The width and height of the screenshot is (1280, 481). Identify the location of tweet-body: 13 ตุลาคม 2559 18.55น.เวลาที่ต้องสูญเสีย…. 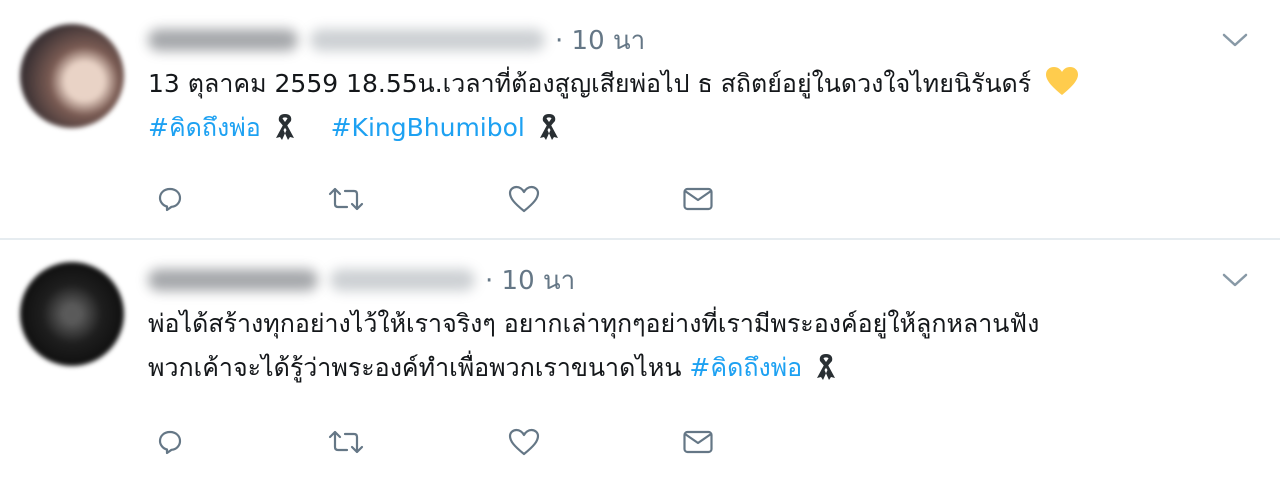
(590, 83).